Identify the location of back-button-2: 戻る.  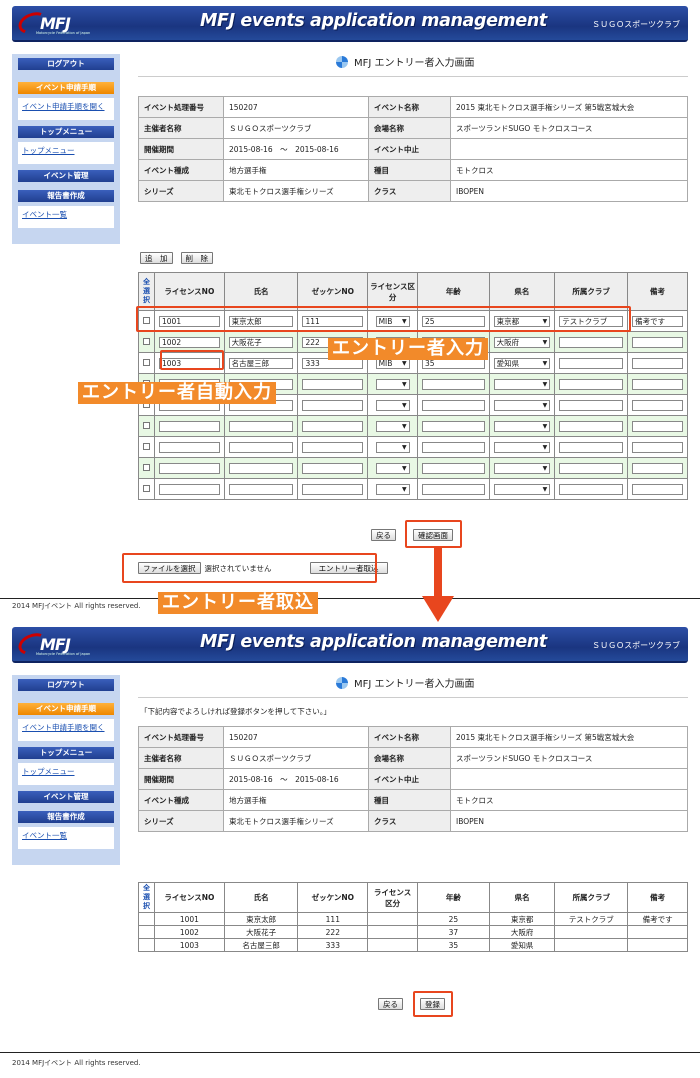
(390, 1004).